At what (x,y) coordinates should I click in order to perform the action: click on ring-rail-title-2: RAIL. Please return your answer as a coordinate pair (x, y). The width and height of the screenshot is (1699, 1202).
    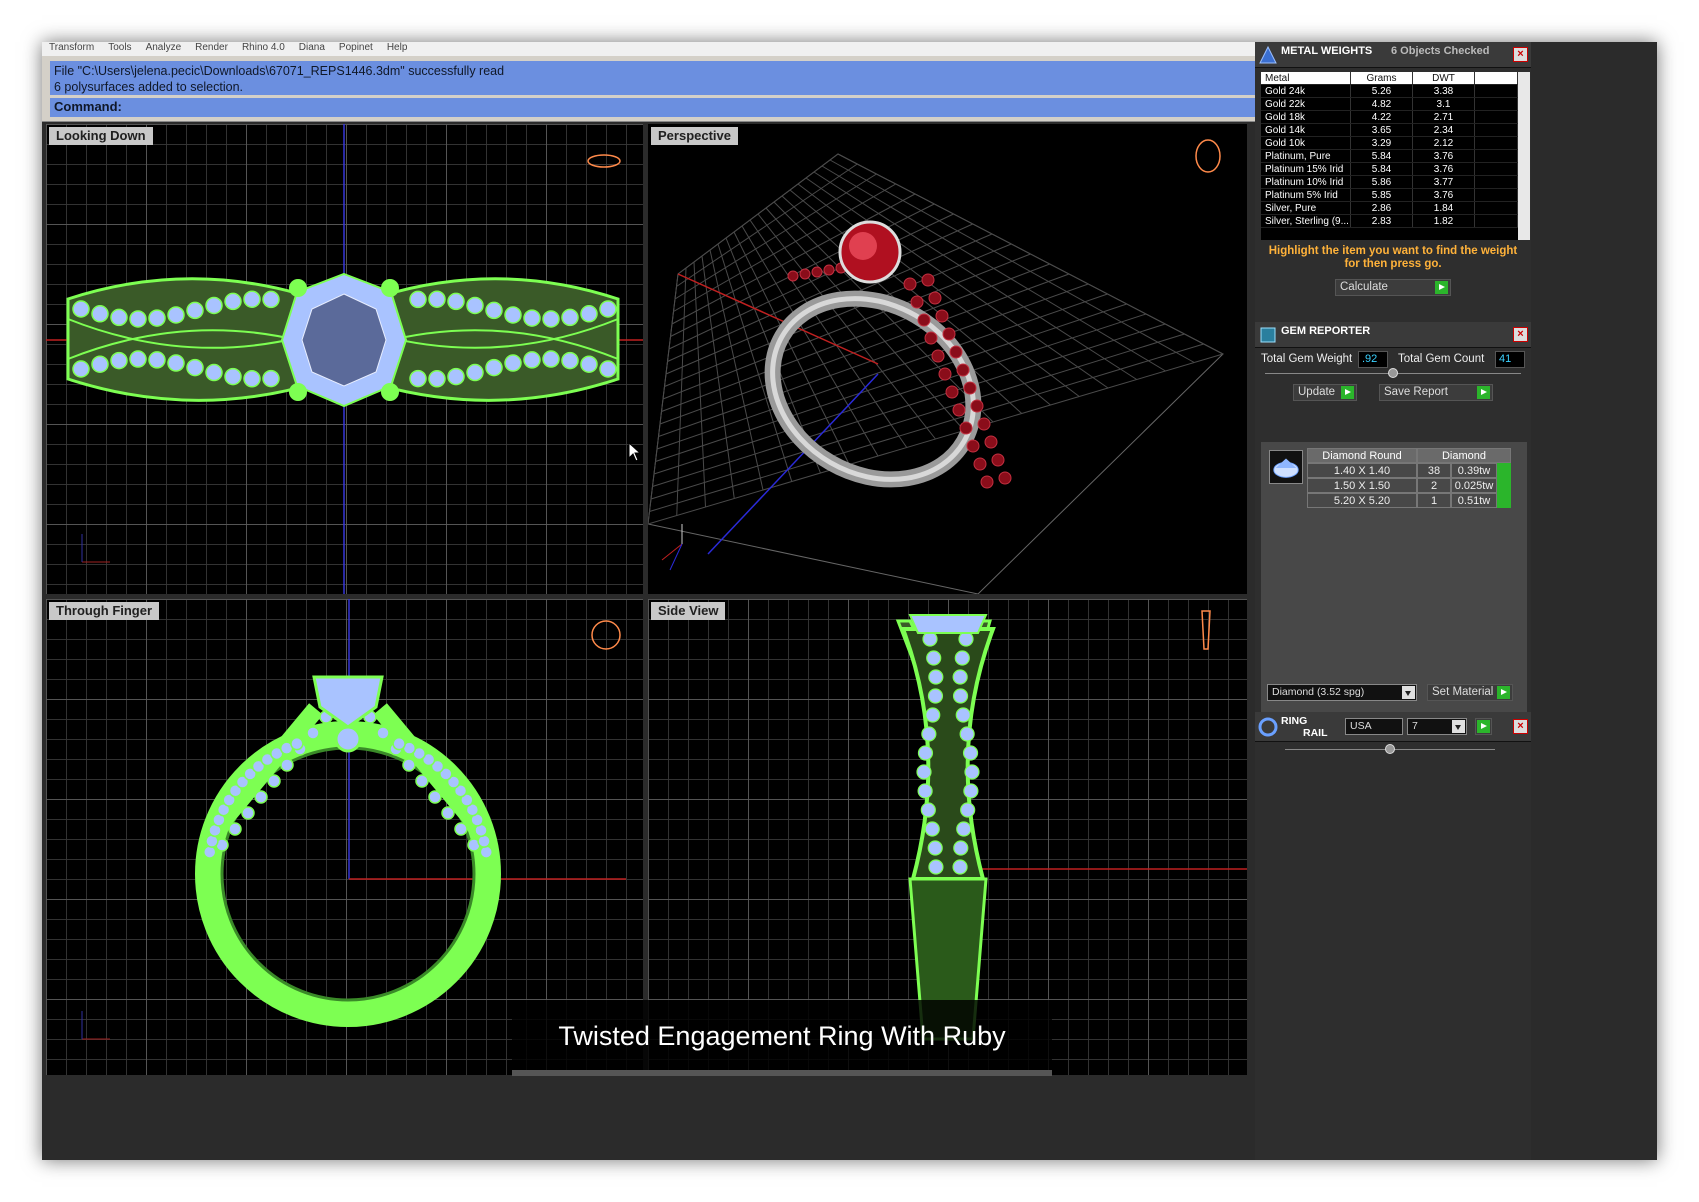
    Looking at the image, I should click on (1315, 733).